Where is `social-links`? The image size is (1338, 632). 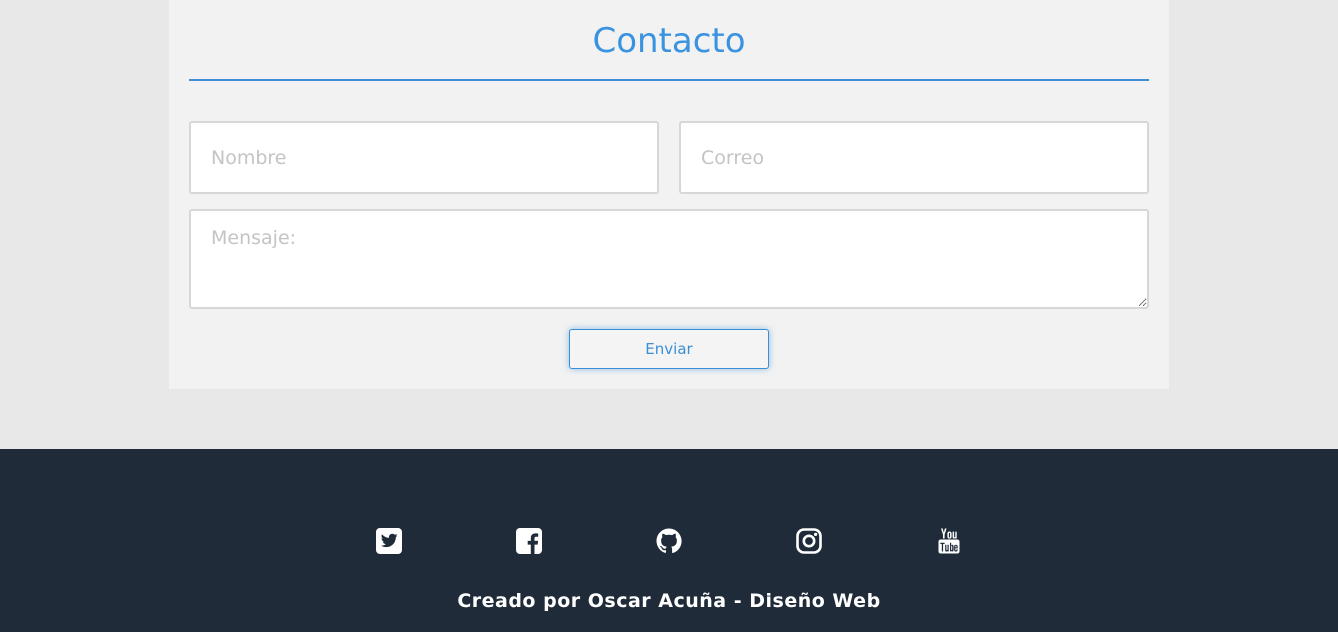 social-links is located at coordinates (669, 541).